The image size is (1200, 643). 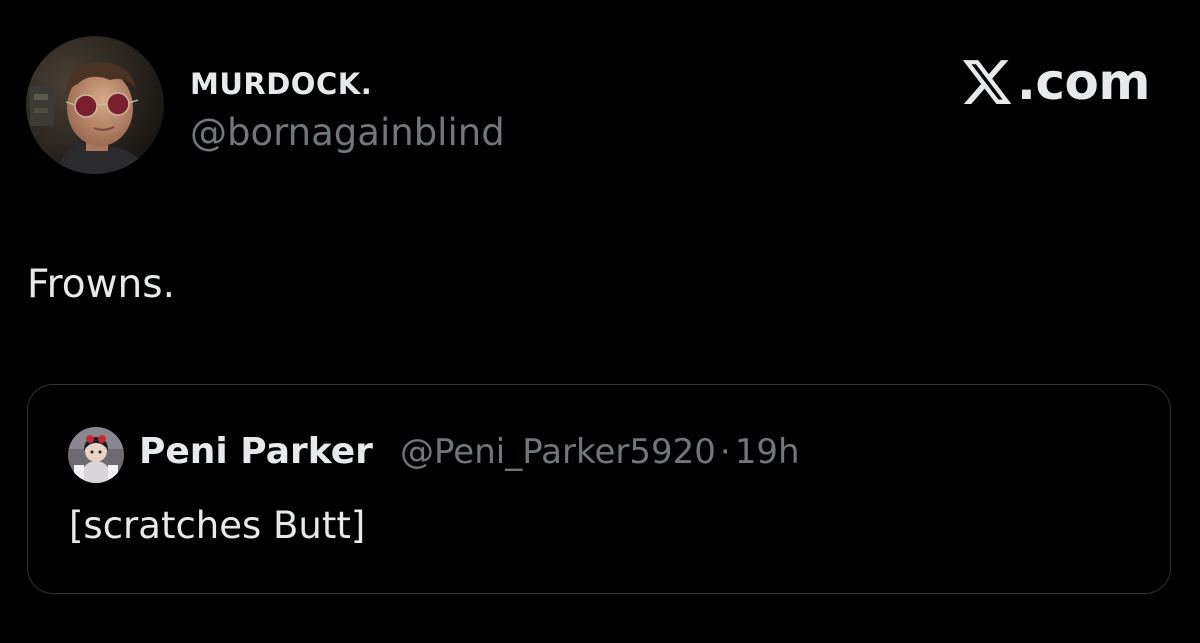 What do you see at coordinates (558, 452) in the screenshot?
I see `quoted-author-handle: @Peni_Parker5920` at bounding box center [558, 452].